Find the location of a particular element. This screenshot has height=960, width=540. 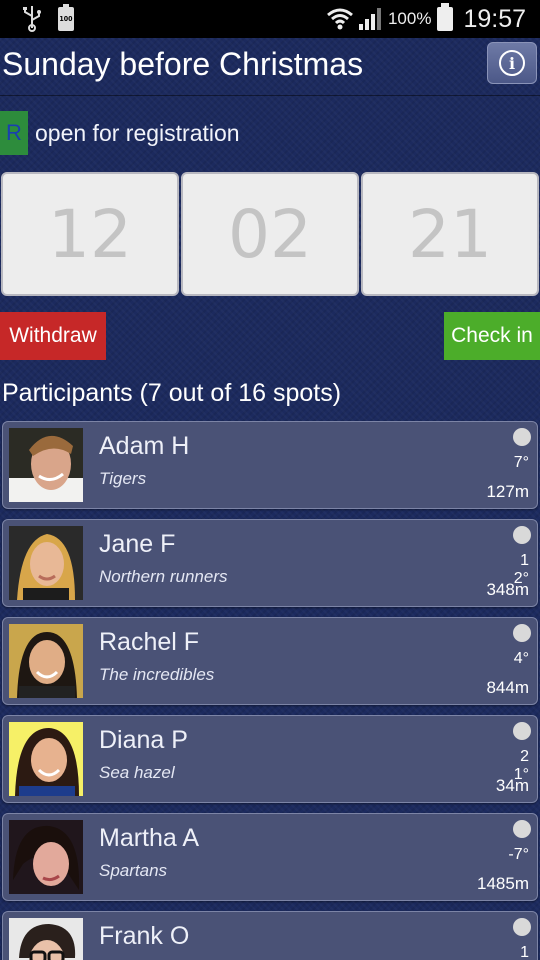

participant-distance: 844m is located at coordinates (507, 687).